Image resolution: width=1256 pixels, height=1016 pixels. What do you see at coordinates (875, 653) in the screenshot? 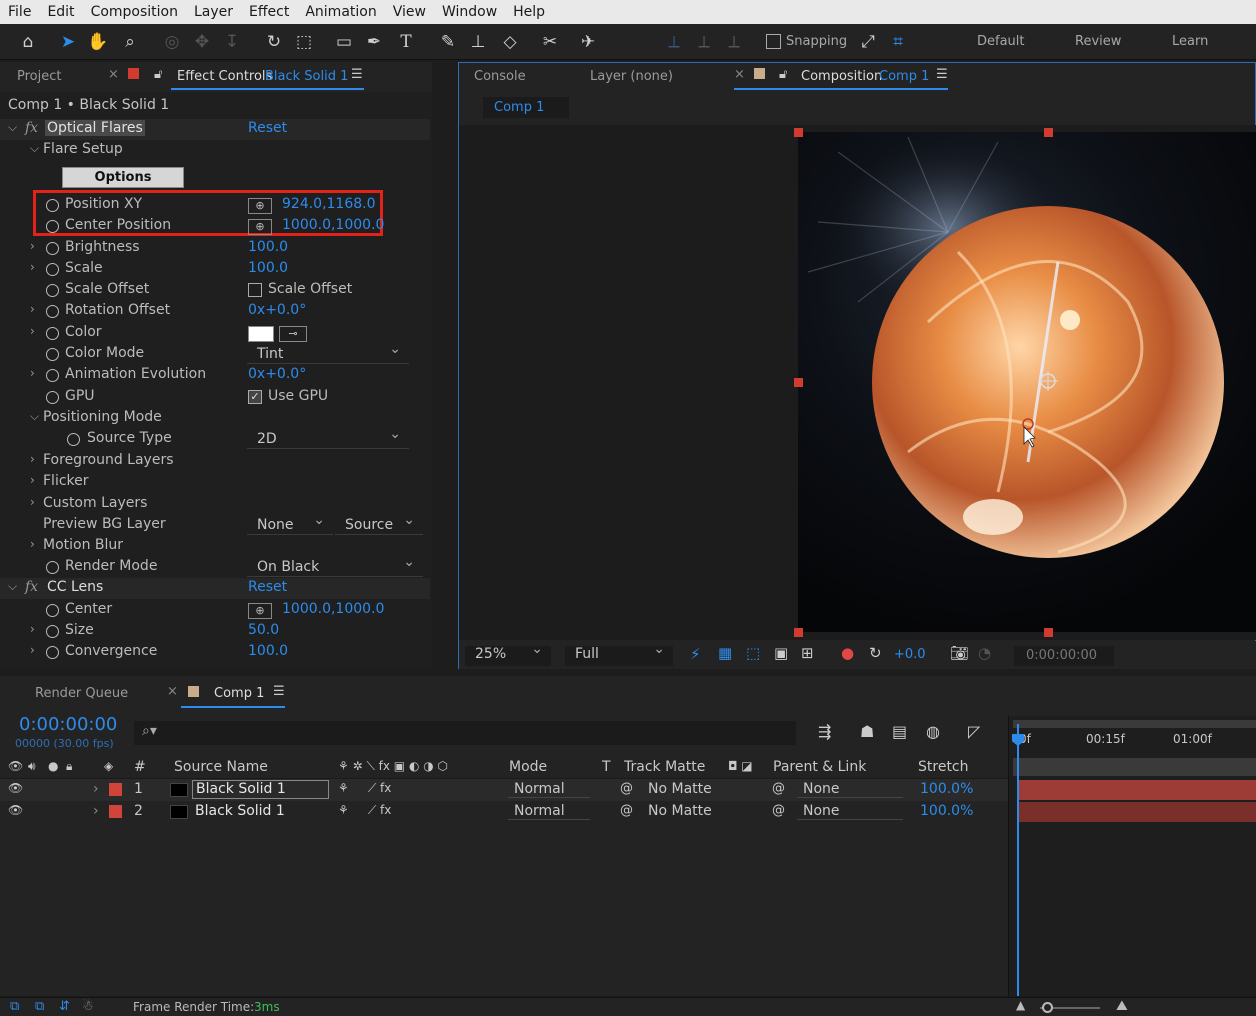
I see `reset-exposure-icon: ↻` at bounding box center [875, 653].